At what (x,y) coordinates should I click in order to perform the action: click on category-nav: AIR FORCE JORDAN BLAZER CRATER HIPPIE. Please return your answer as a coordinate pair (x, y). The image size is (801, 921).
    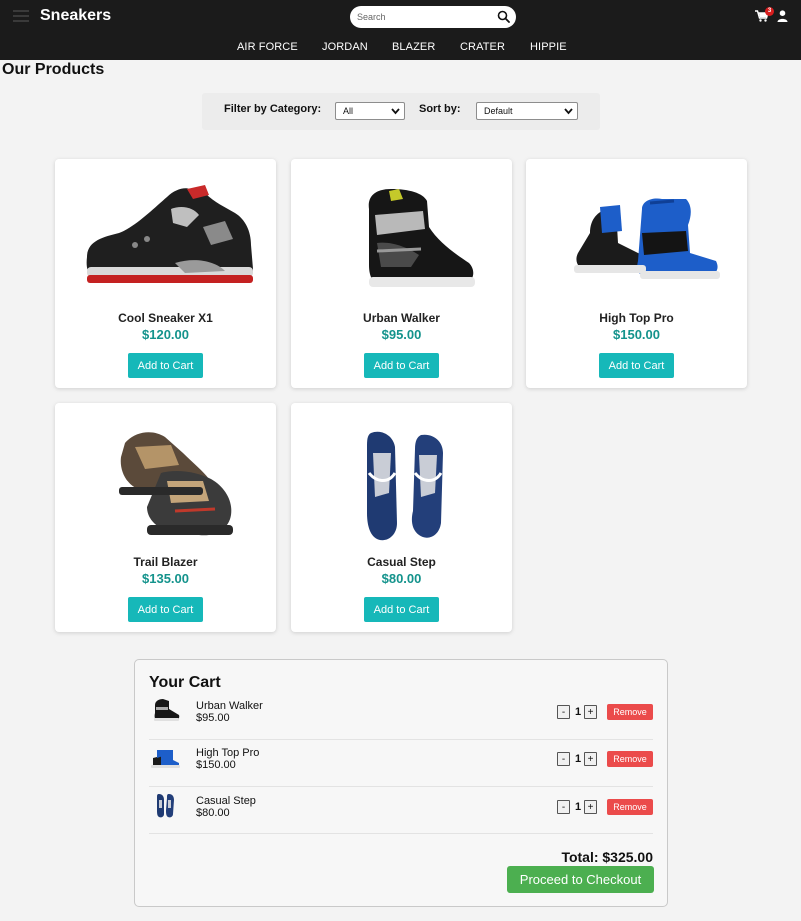
    Looking at the image, I should click on (400, 48).